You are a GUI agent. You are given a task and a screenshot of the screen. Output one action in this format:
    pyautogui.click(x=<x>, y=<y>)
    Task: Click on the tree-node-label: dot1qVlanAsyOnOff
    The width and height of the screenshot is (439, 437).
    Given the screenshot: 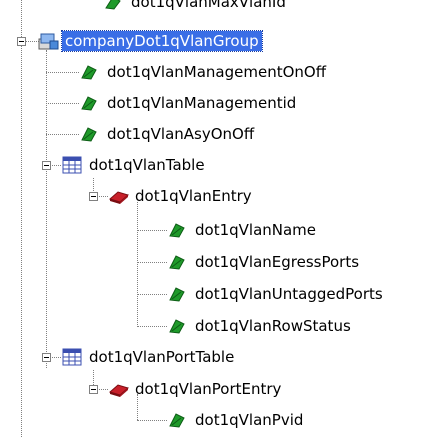 What is the action you would take?
    pyautogui.click(x=181, y=134)
    